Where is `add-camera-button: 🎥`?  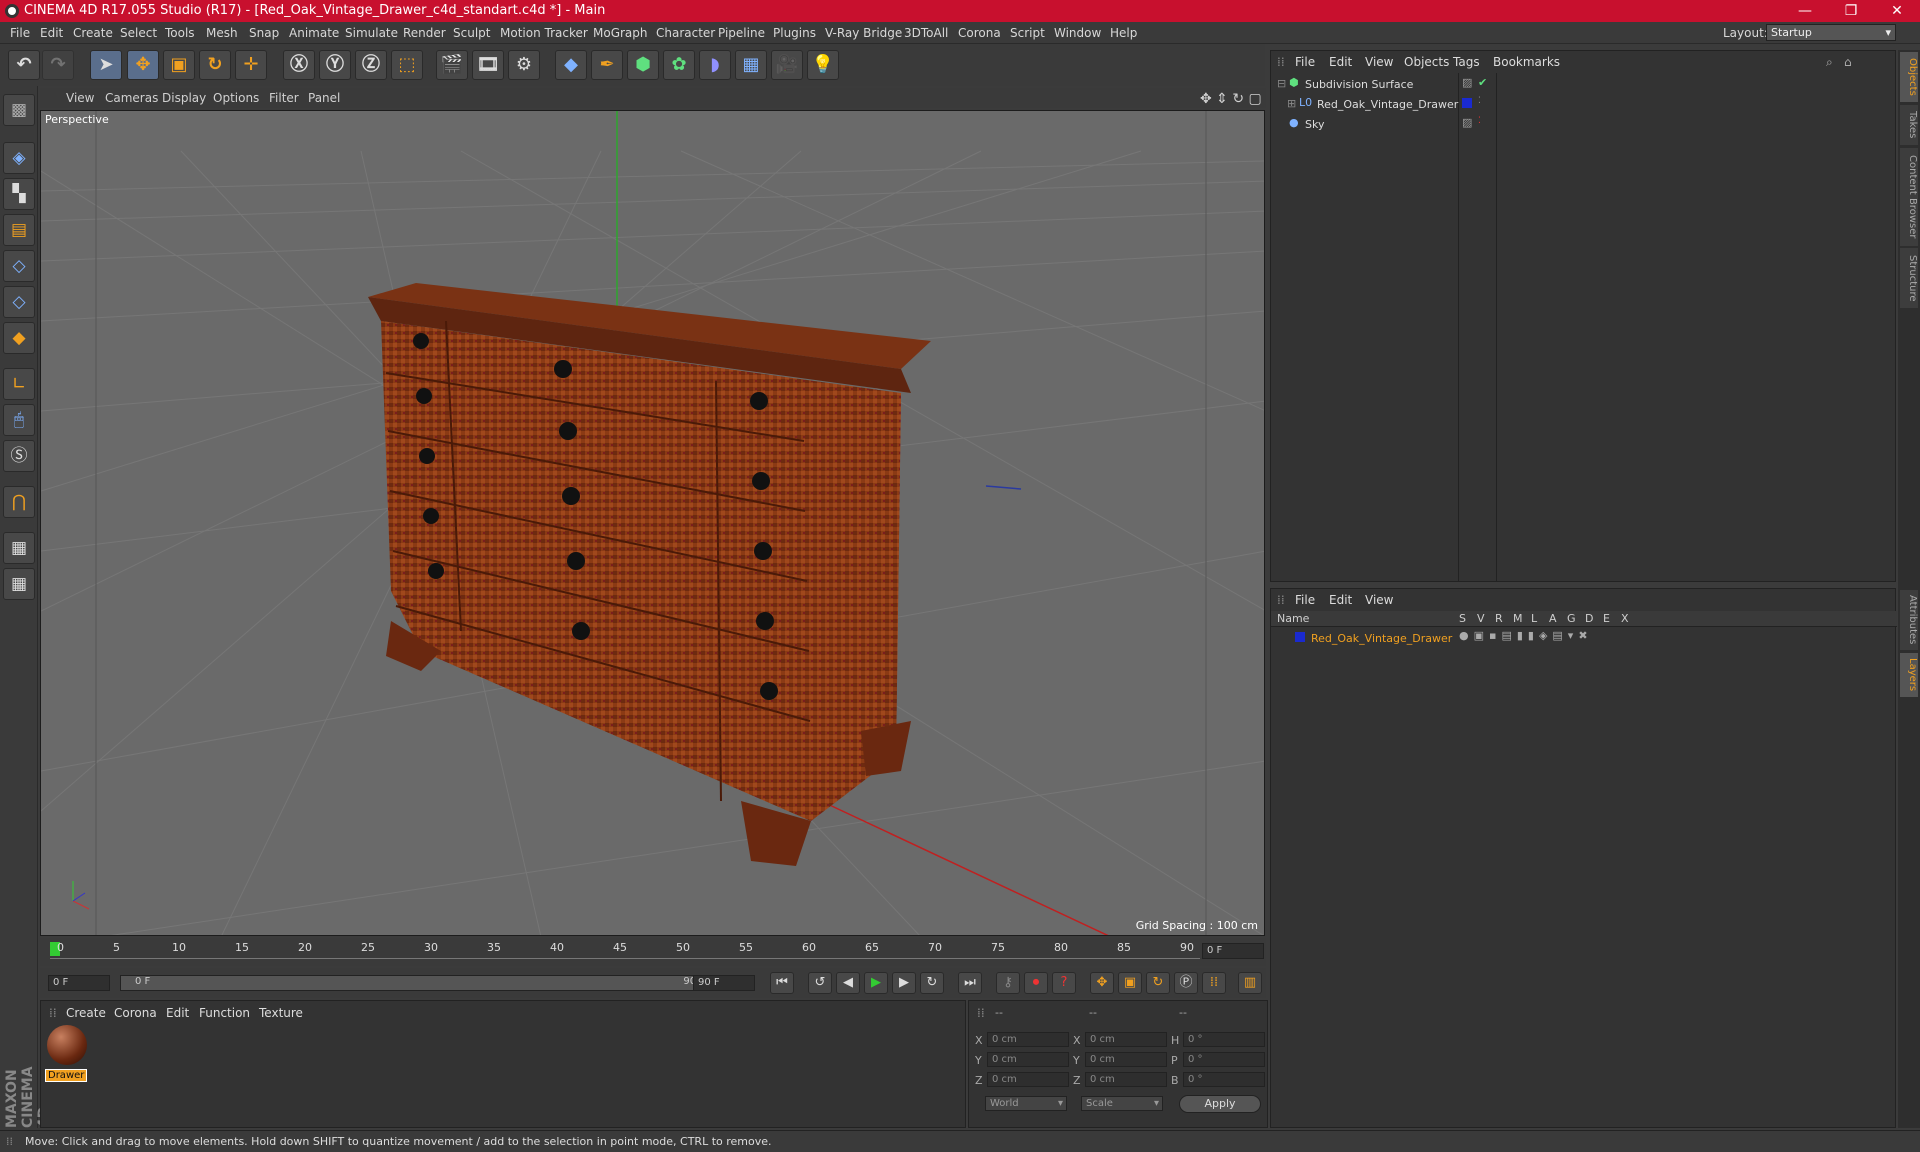 add-camera-button: 🎥 is located at coordinates (787, 65).